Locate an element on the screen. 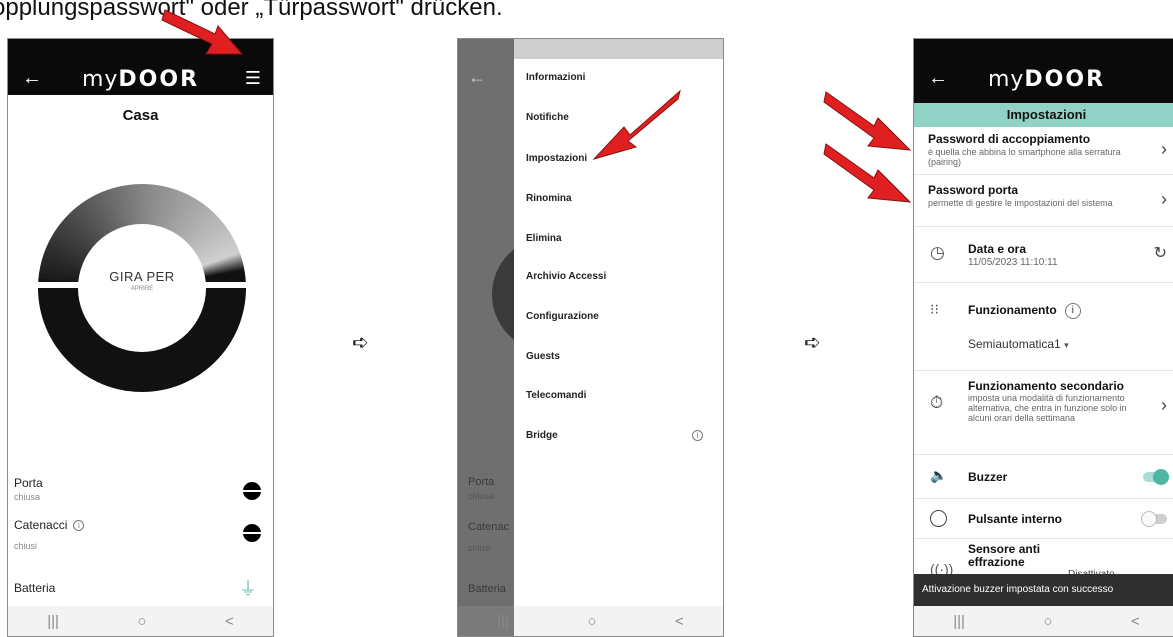 Image resolution: width=1173 pixels, height=637 pixels. batteria-label: Batteria is located at coordinates (35, 588).